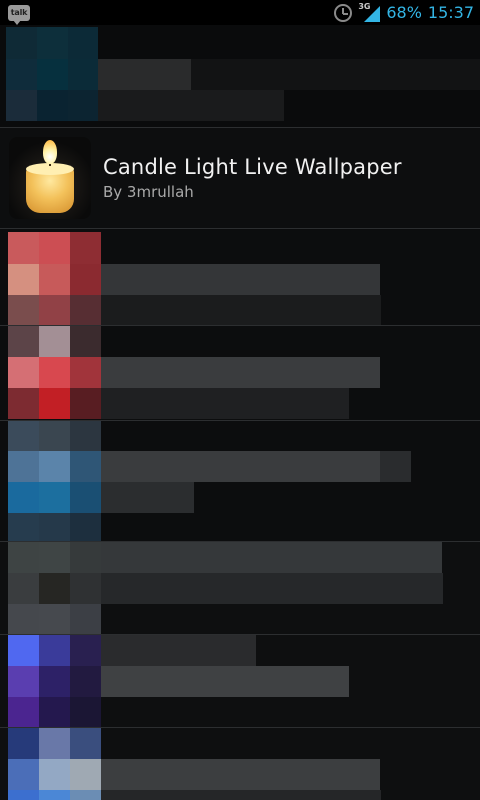  I want to click on candle-icon, so click(50, 178).